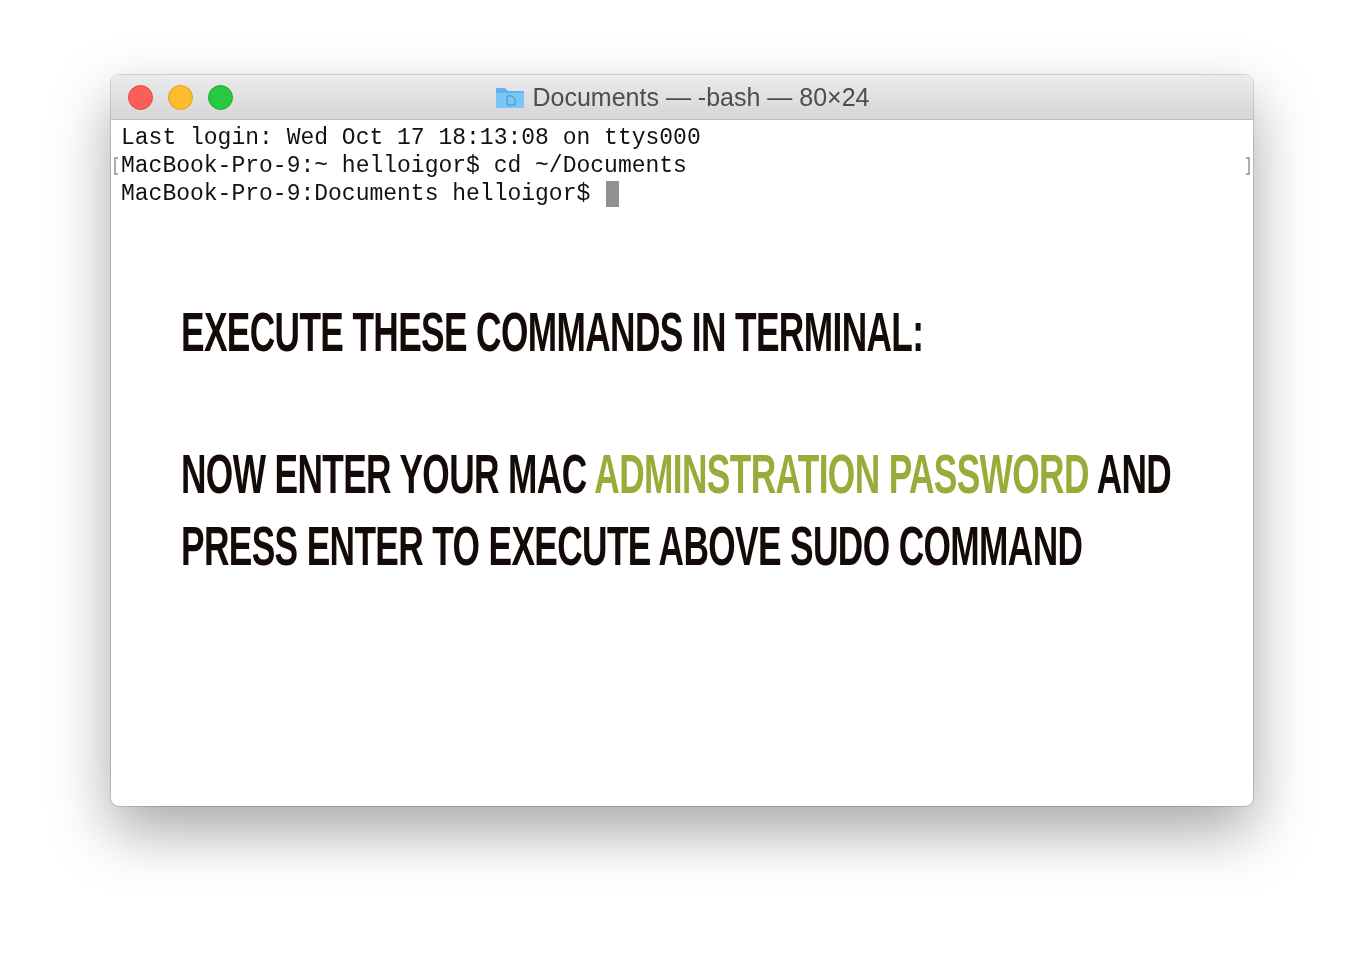  Describe the element at coordinates (220, 97) in the screenshot. I see `zoom-button` at that location.